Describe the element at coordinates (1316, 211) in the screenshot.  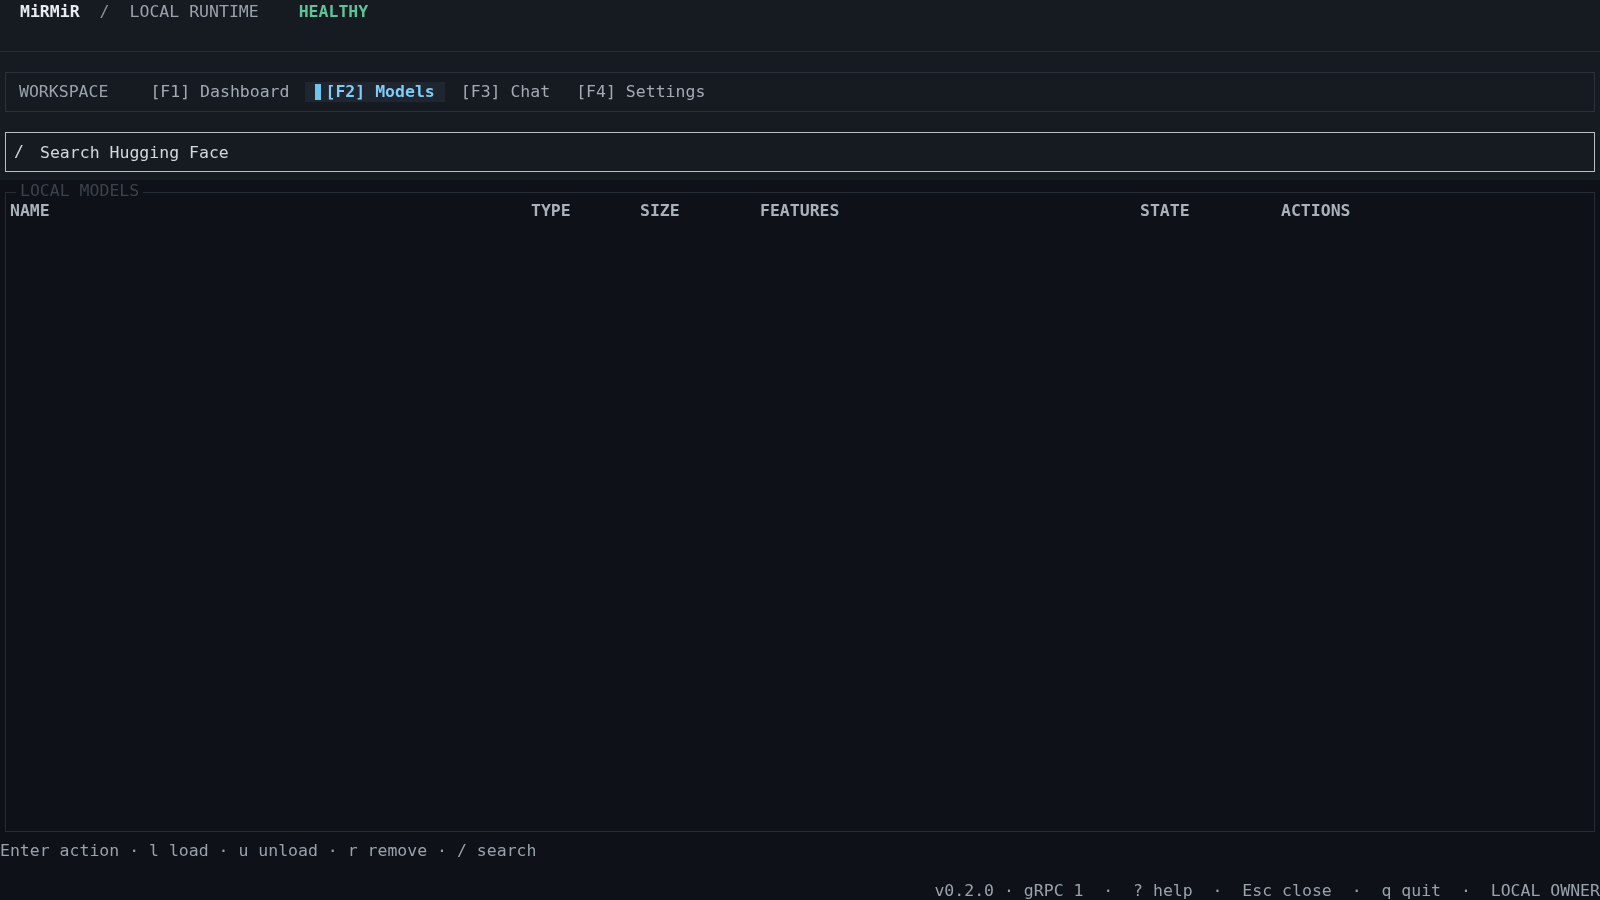
I see `column-header: ACTIONS` at that location.